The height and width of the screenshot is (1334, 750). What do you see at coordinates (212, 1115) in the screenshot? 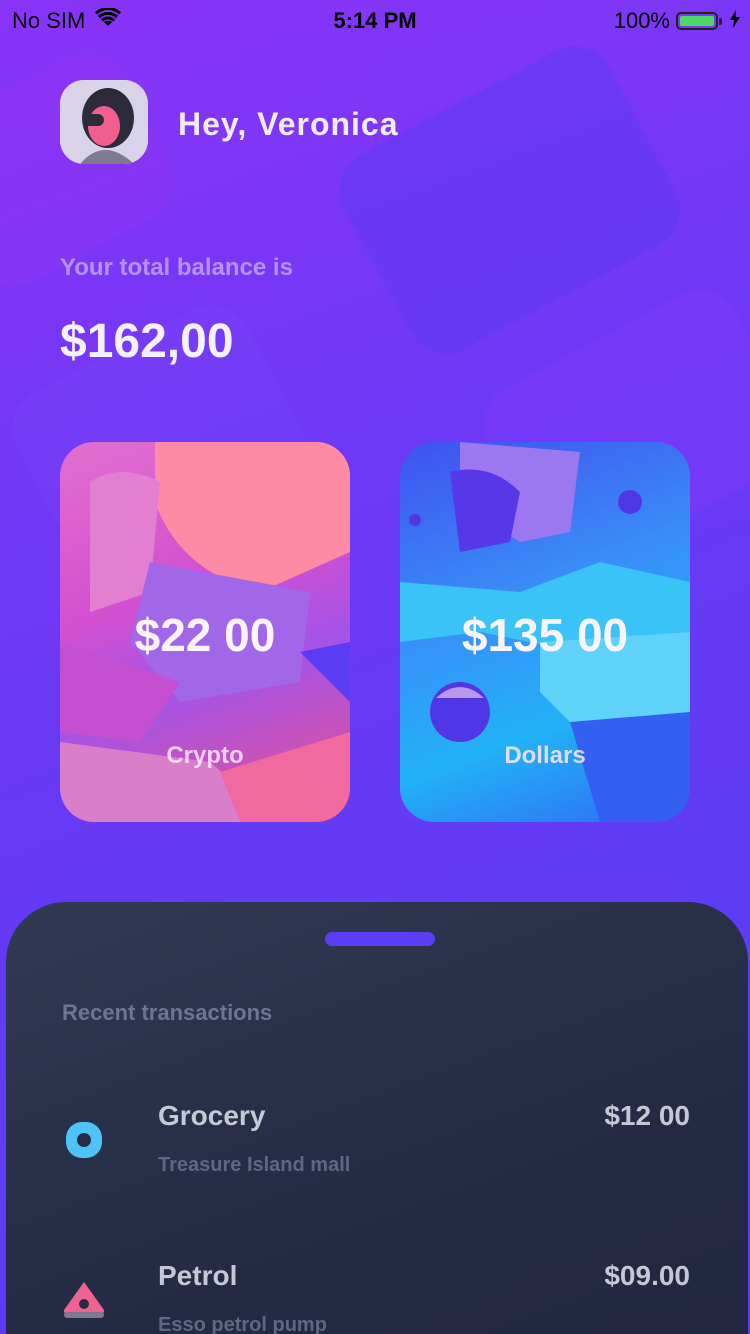
I see `transaction-name: Grocery` at bounding box center [212, 1115].